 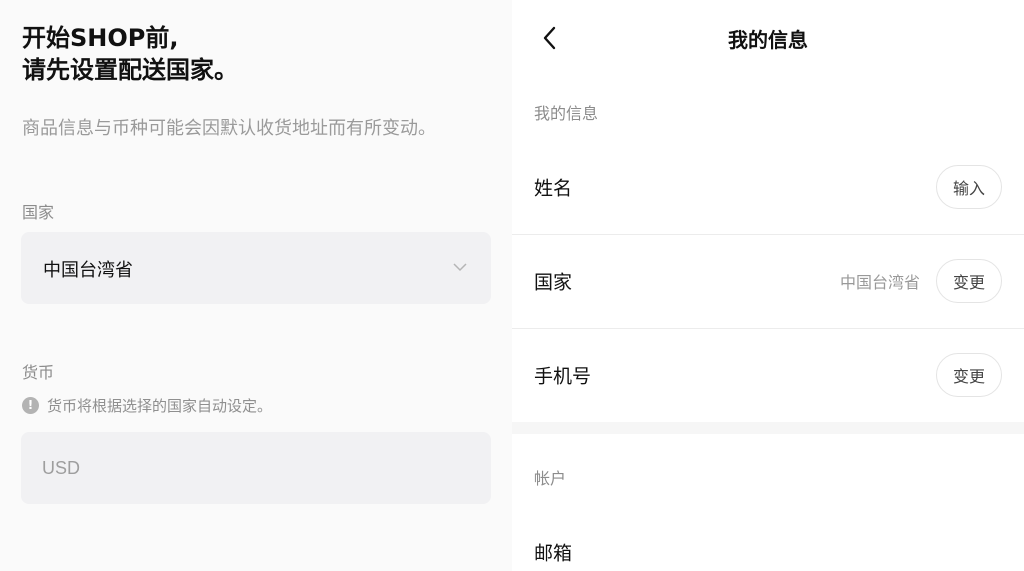 What do you see at coordinates (969, 187) in the screenshot?
I see `name-input-button: 输入` at bounding box center [969, 187].